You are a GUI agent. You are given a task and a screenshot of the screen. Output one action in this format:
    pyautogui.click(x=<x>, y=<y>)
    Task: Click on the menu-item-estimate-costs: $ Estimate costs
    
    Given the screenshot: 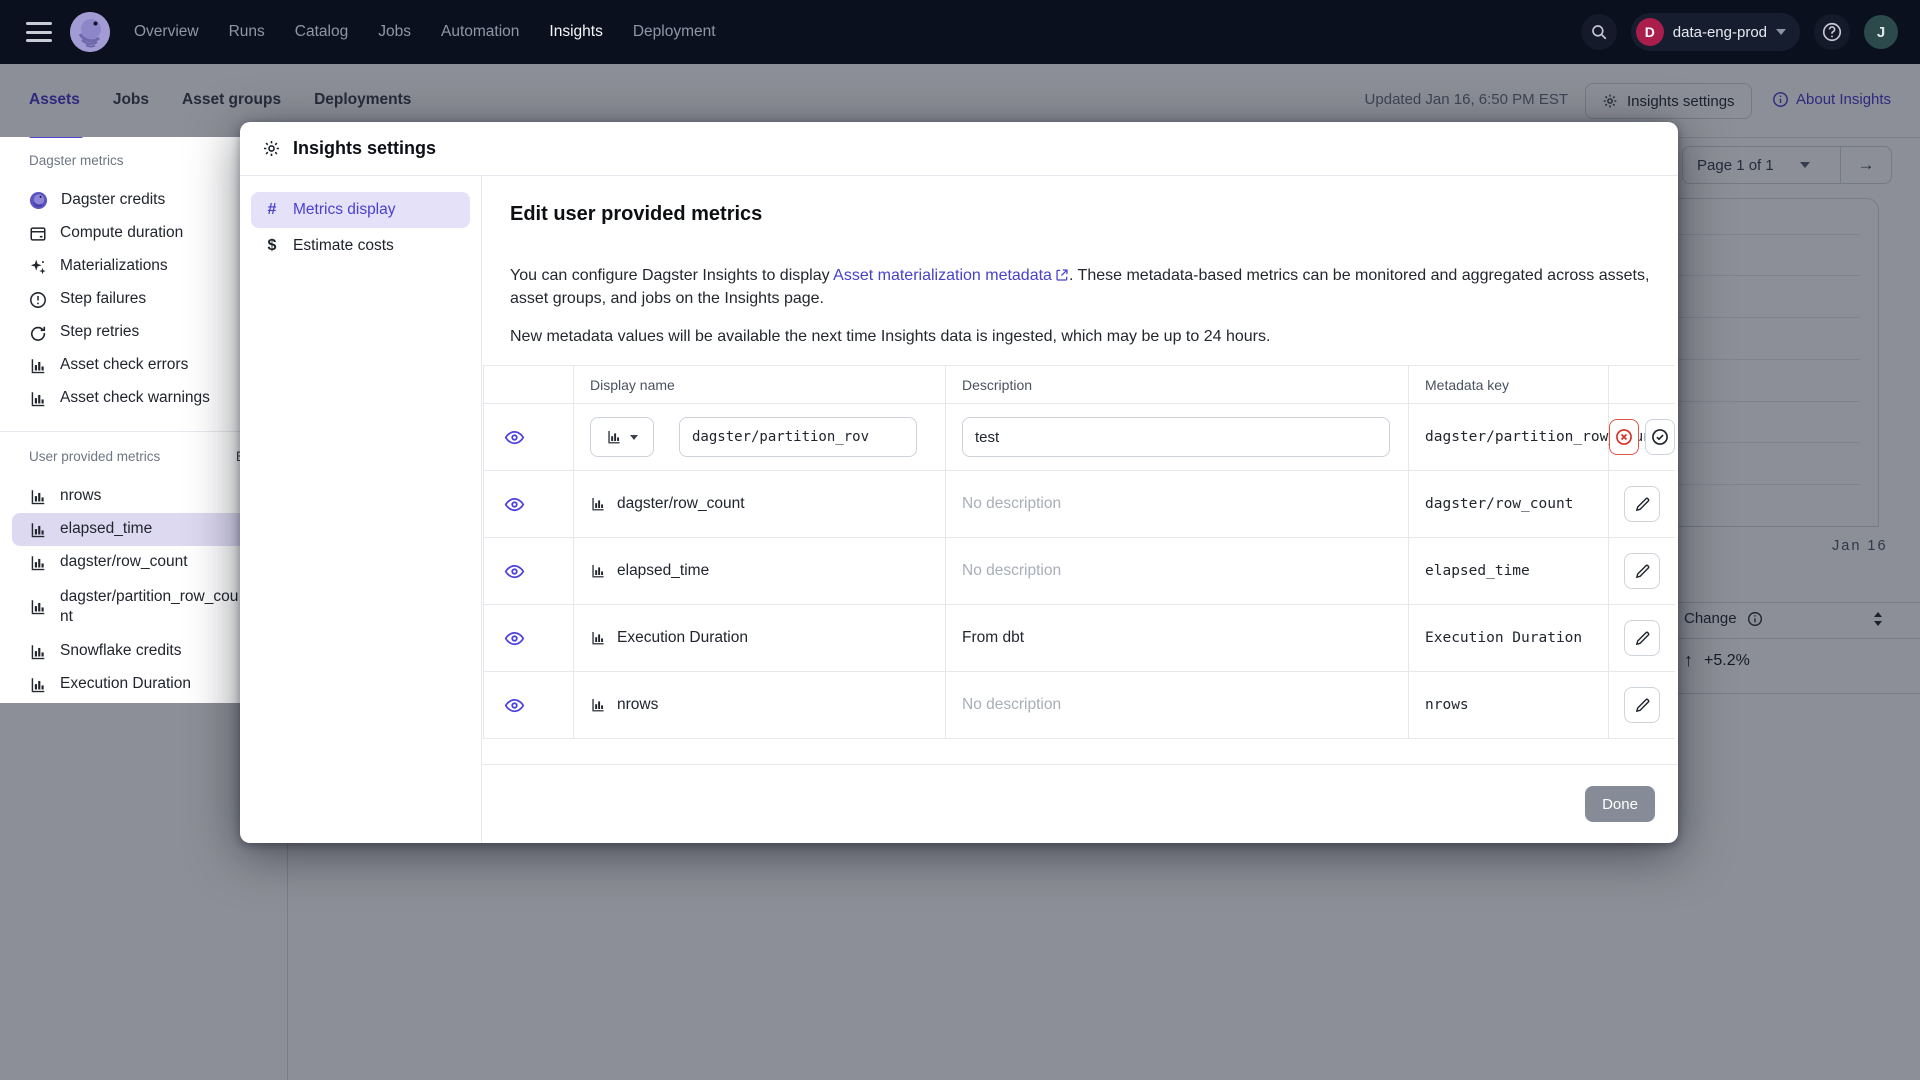 What is the action you would take?
    pyautogui.click(x=360, y=246)
    